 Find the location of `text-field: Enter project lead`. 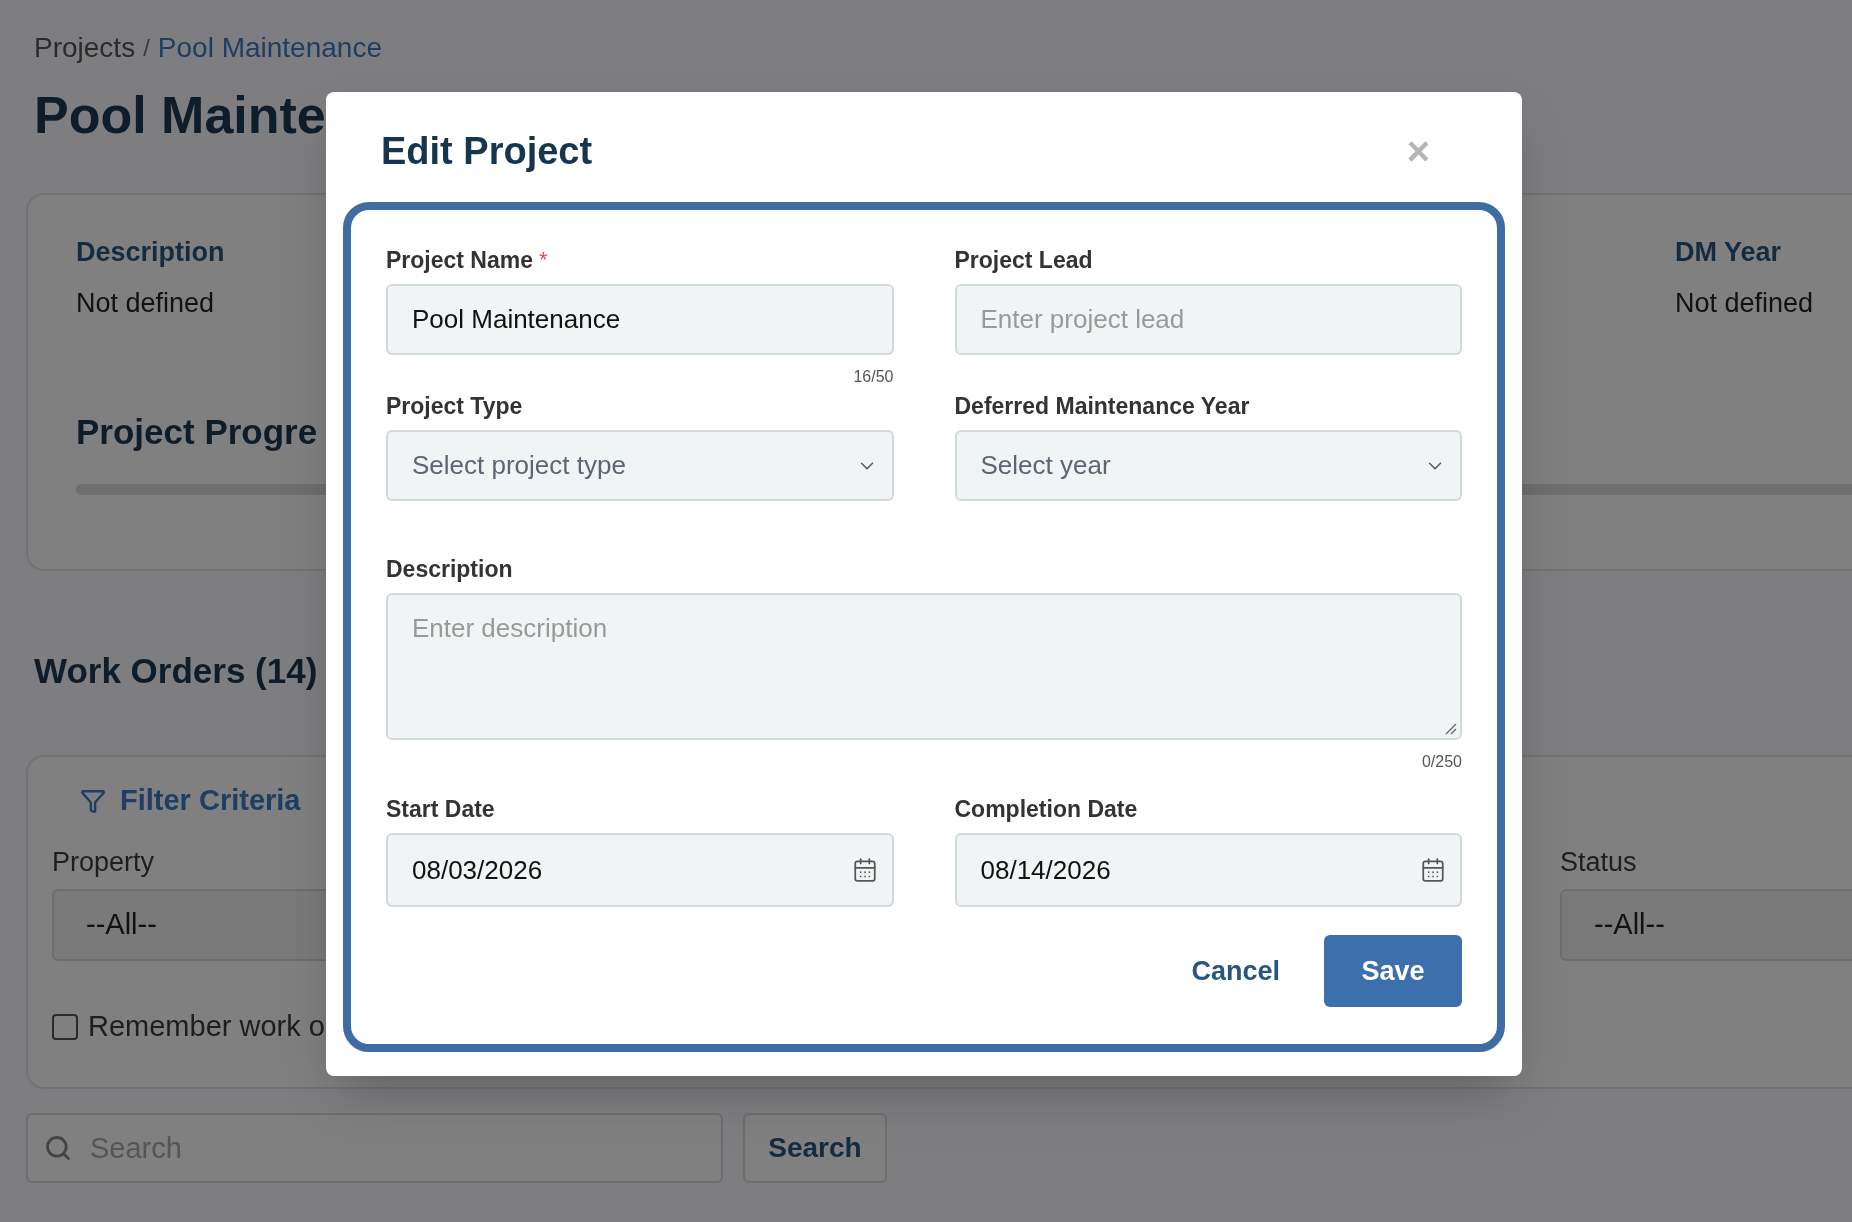

text-field: Enter project lead is located at coordinates (1208, 319).